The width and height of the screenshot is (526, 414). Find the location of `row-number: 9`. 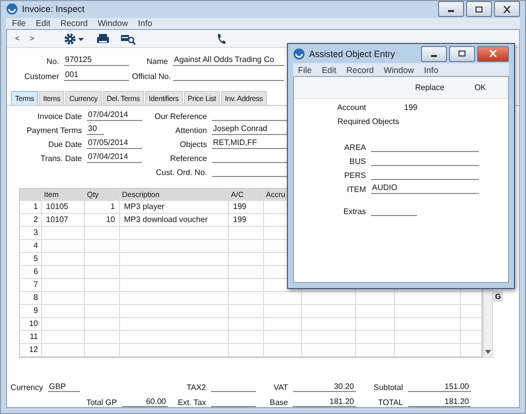

row-number: 9 is located at coordinates (31, 311).